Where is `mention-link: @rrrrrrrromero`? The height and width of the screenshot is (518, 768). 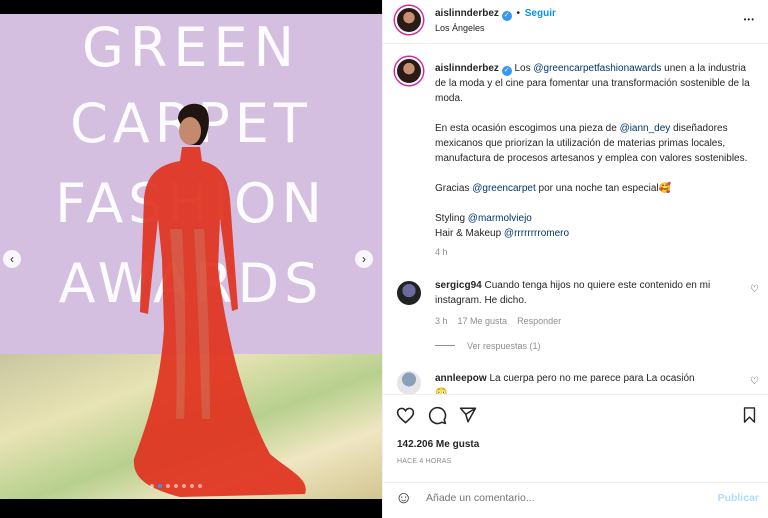
mention-link: @rrrrrrrromero is located at coordinates (536, 233).